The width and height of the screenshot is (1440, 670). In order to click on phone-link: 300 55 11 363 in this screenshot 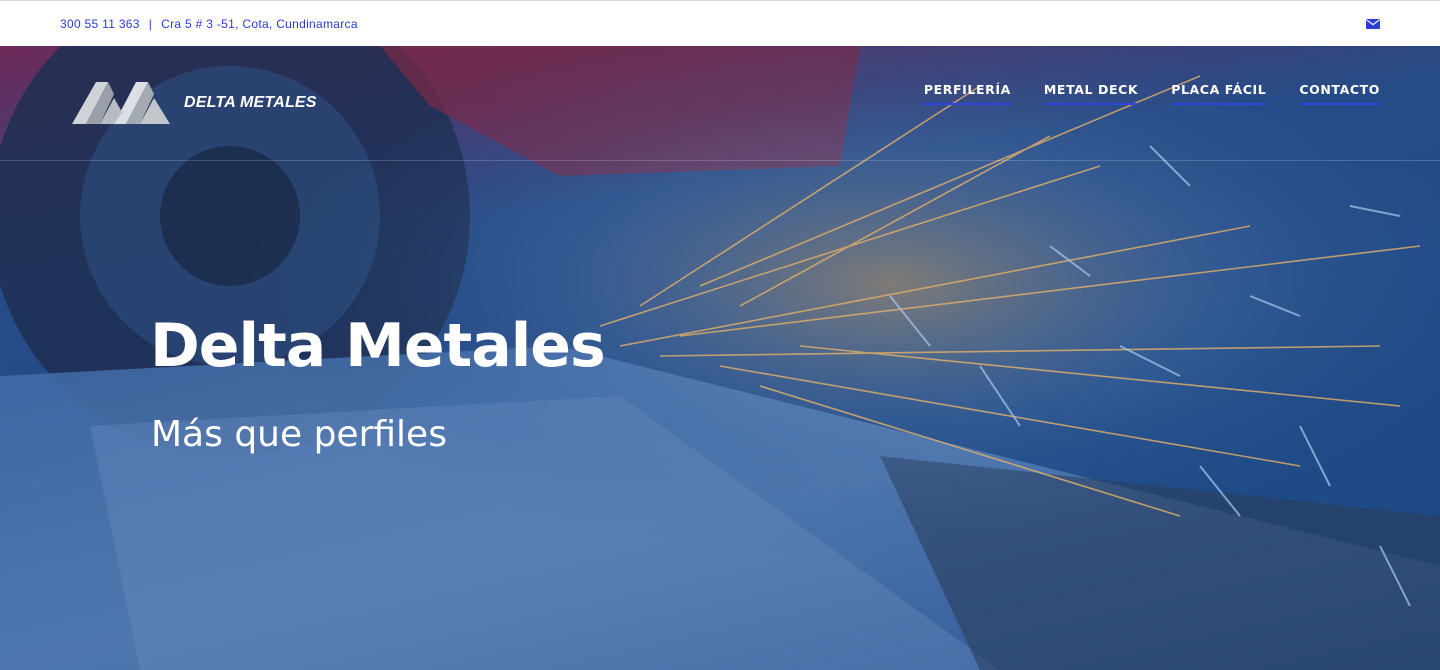, I will do `click(100, 24)`.